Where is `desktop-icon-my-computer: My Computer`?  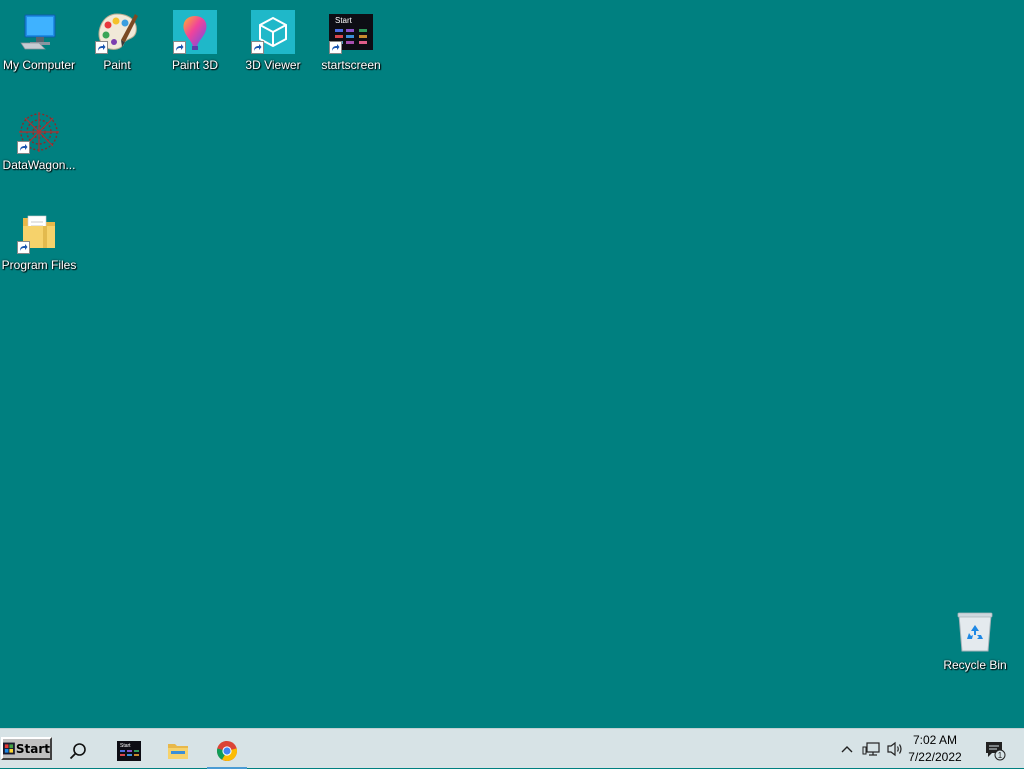 desktop-icon-my-computer: My Computer is located at coordinates (39, 40).